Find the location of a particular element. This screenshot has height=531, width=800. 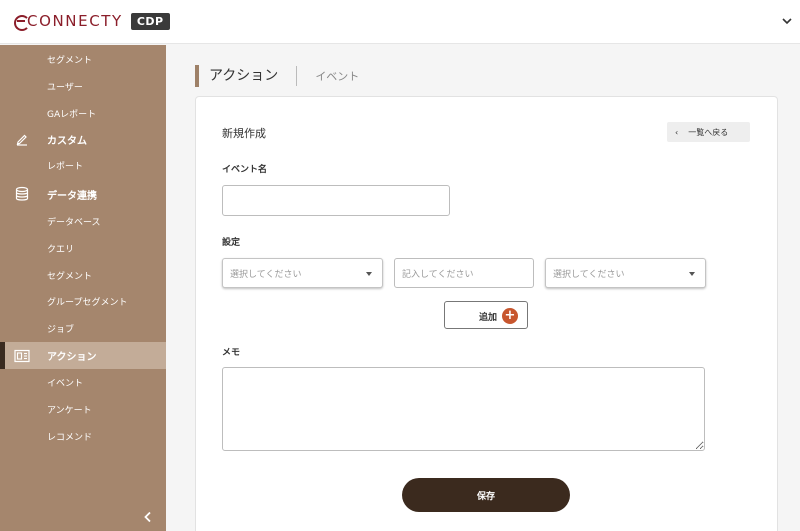

logo-text: CONNECTY is located at coordinates (75, 21).